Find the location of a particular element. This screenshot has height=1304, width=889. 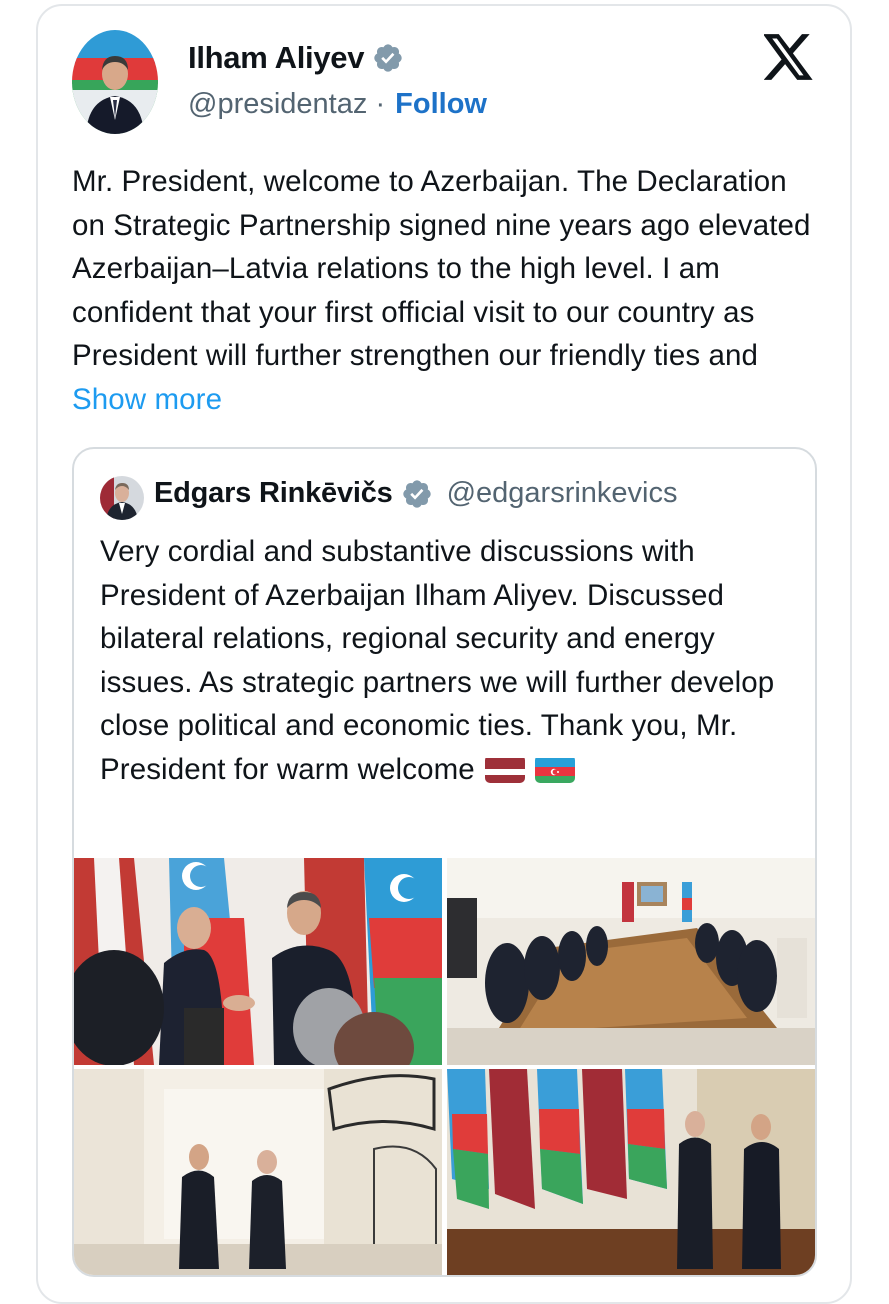

quoted-author-handle: @edgarsrinkevics is located at coordinates (562, 493).